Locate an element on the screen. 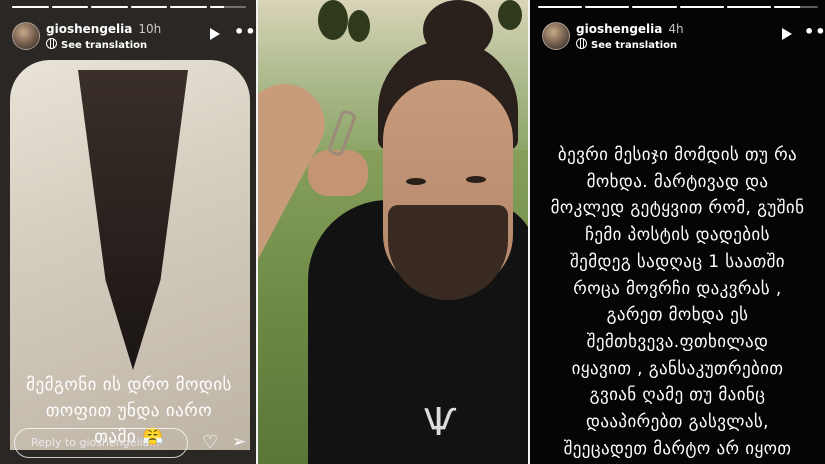 This screenshot has height=464, width=825. photo-hair-bun is located at coordinates (458, 30).